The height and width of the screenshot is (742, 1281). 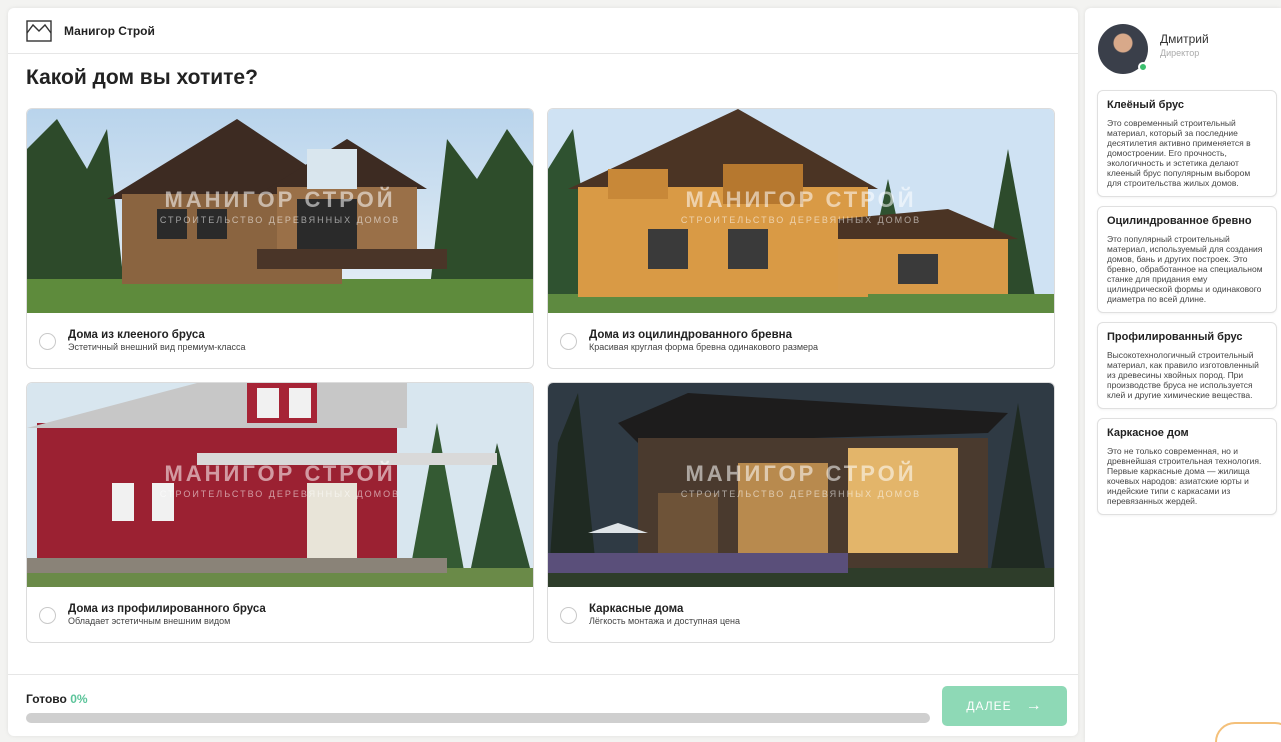 I want to click on progress-value: 0%, so click(x=79, y=699).